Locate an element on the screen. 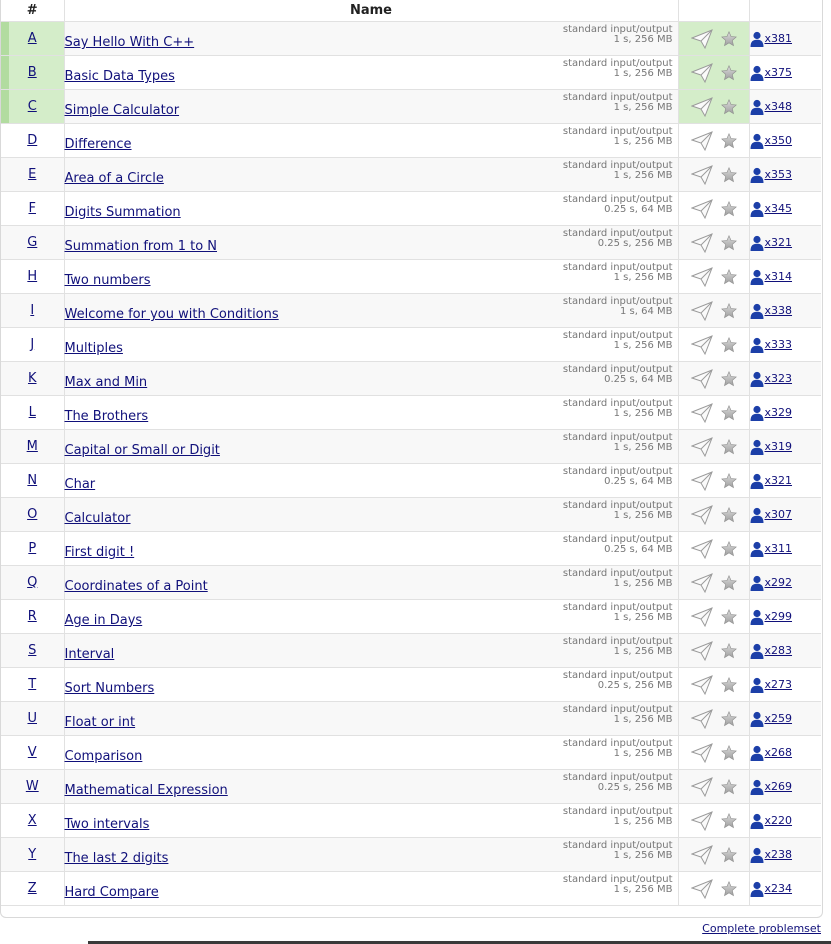 This screenshot has width=831, height=944. solved-count-link: x299 is located at coordinates (771, 617).